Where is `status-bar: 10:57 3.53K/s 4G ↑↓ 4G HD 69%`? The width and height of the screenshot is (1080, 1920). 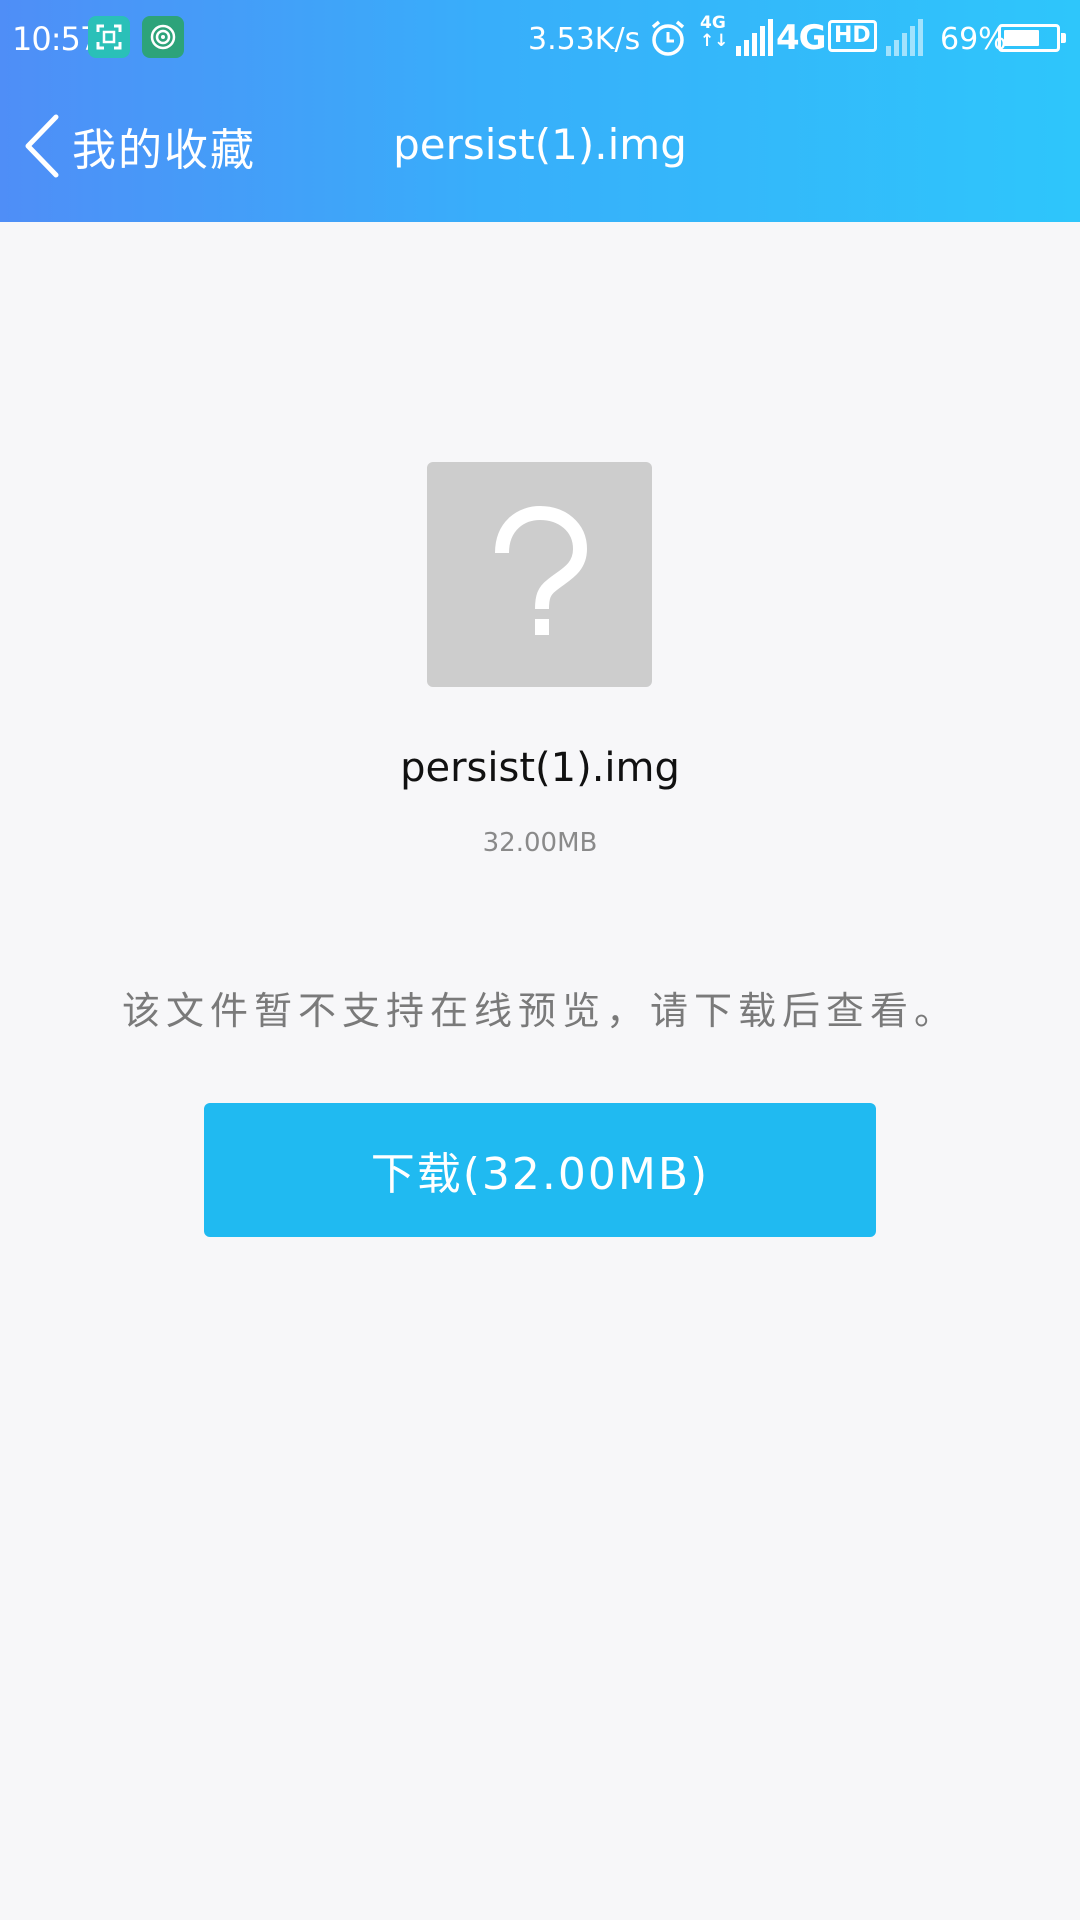 status-bar: 10:57 3.53K/s 4G ↑↓ 4G HD 69% is located at coordinates (540, 40).